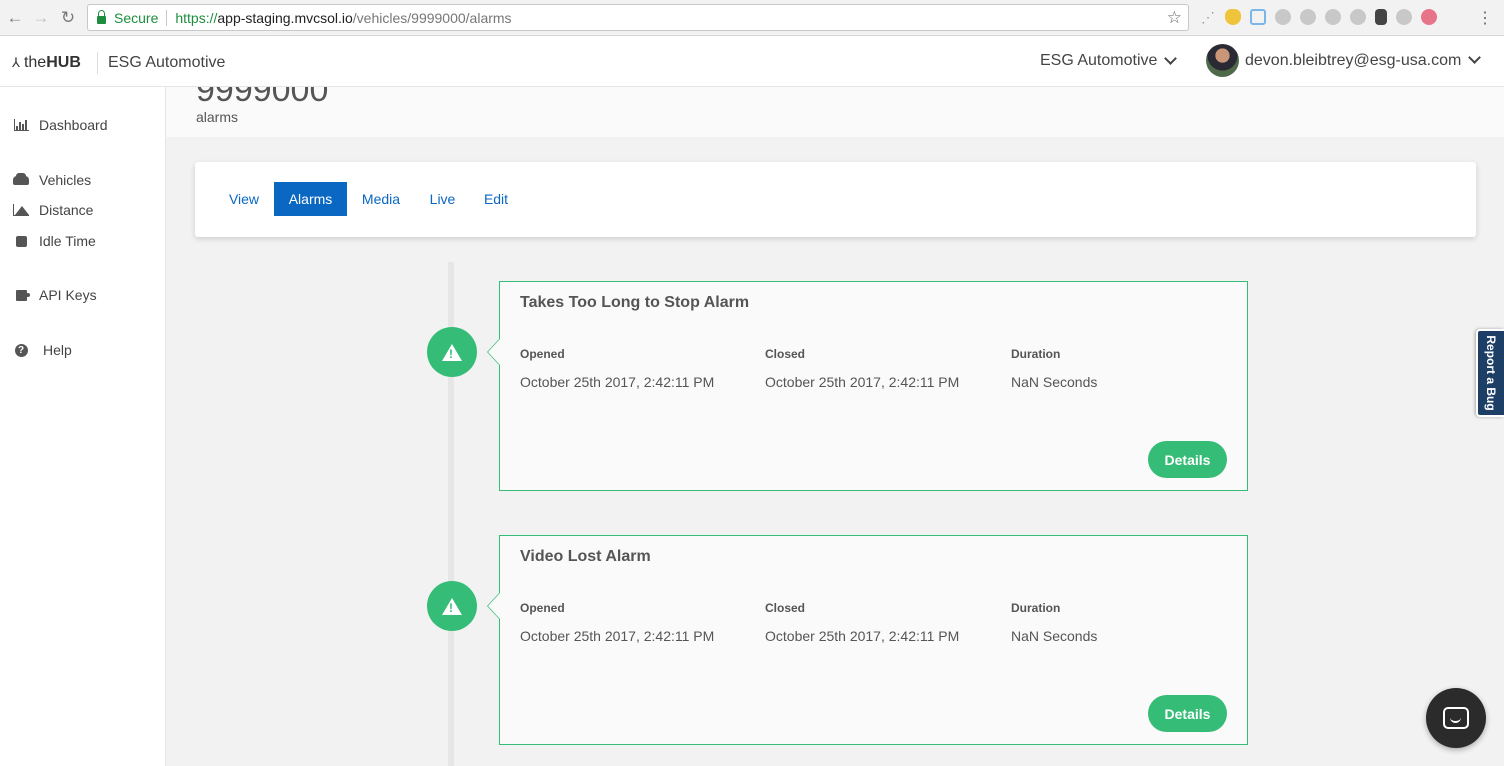  I want to click on sidebar-item-dashboard: Dashboard, so click(60, 125).